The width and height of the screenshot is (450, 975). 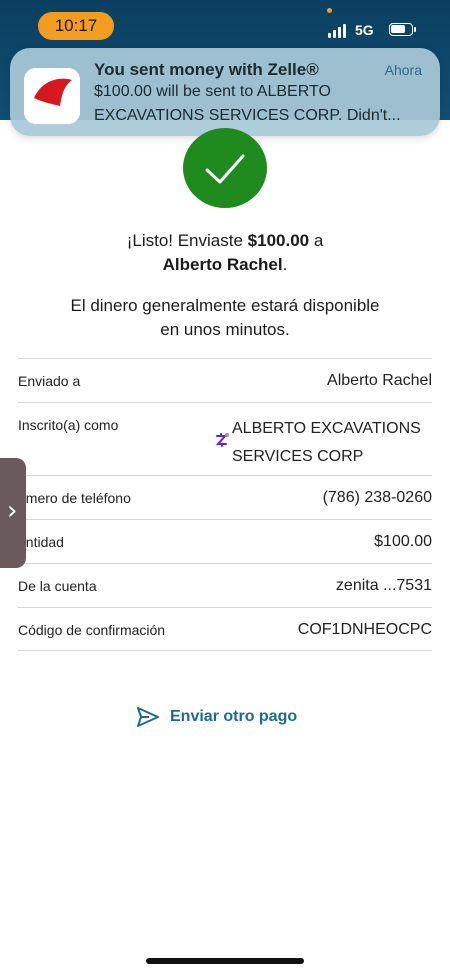 I want to click on paper-plane-icon, so click(x=148, y=717).